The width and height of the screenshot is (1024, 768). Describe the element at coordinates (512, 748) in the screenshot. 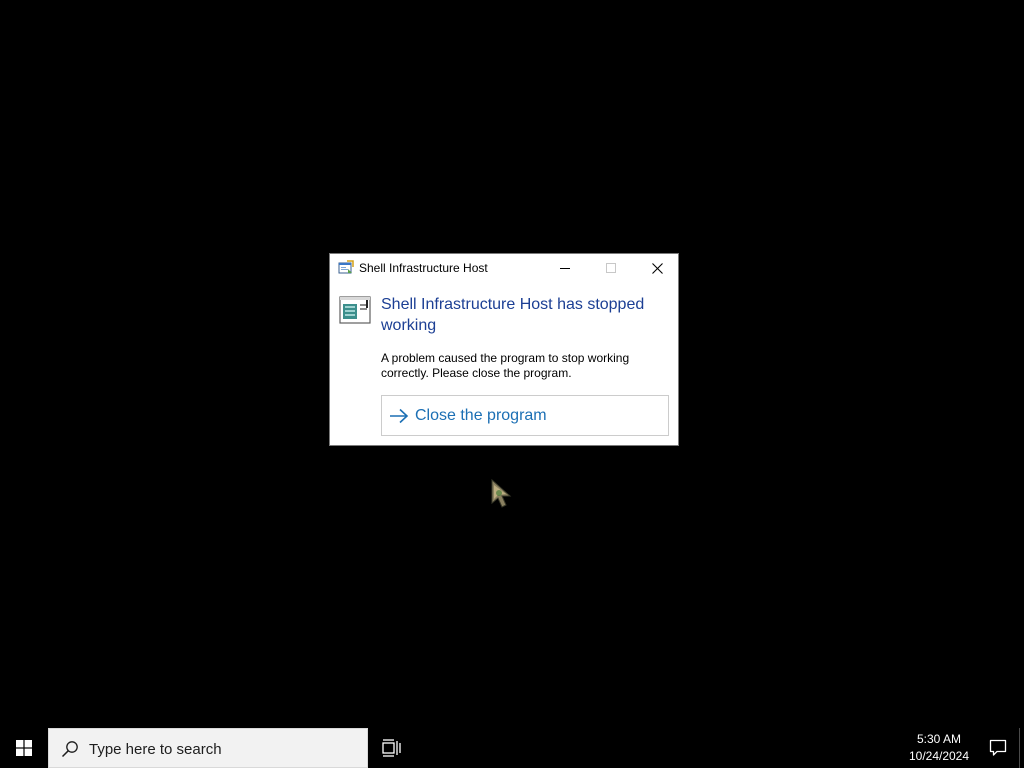

I see `taskbar: Type here to search 5:30 AM 10/24/2024` at that location.